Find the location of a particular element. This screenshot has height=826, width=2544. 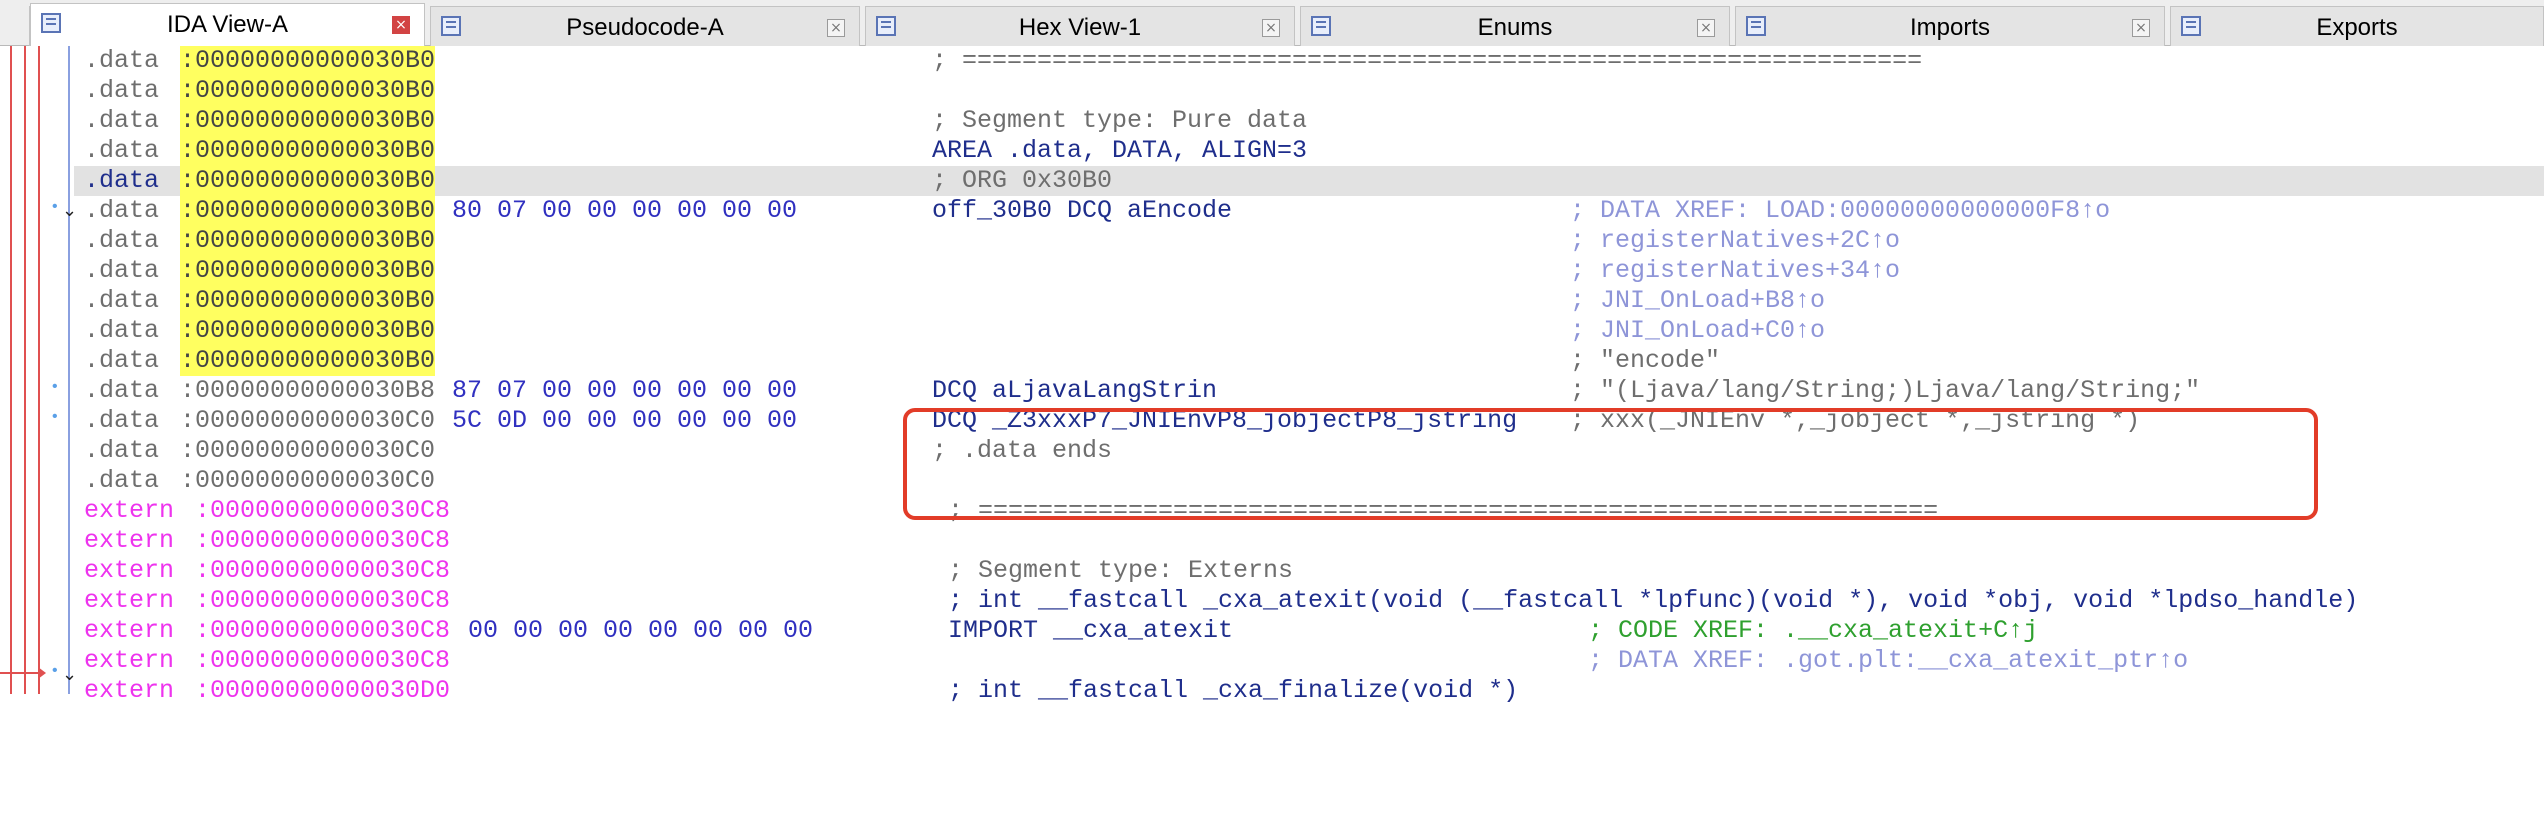

listing-row: .data :00000000000030B0 is located at coordinates (1309, 91).